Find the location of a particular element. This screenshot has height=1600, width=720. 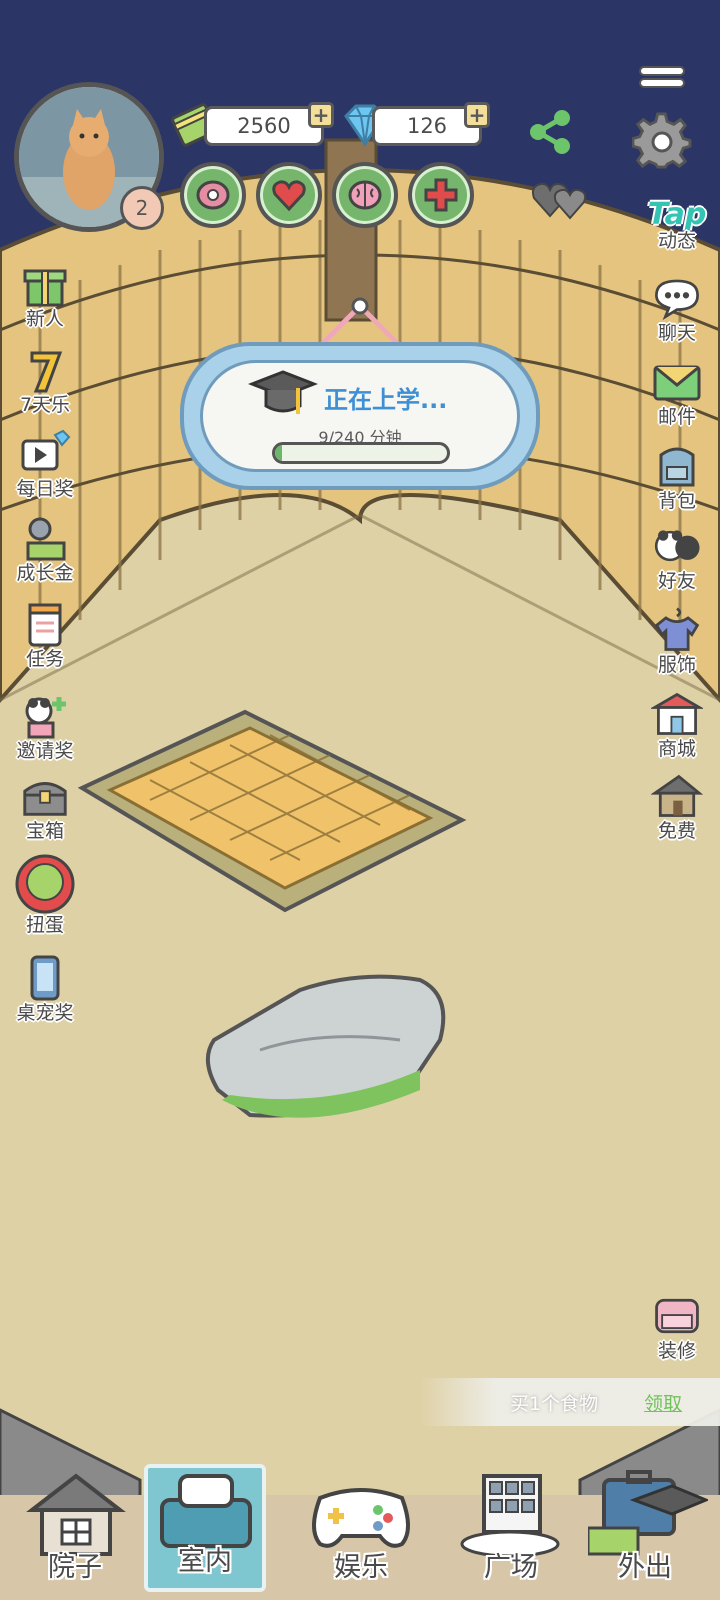

shop-button: 商城 is located at coordinates (677, 724).